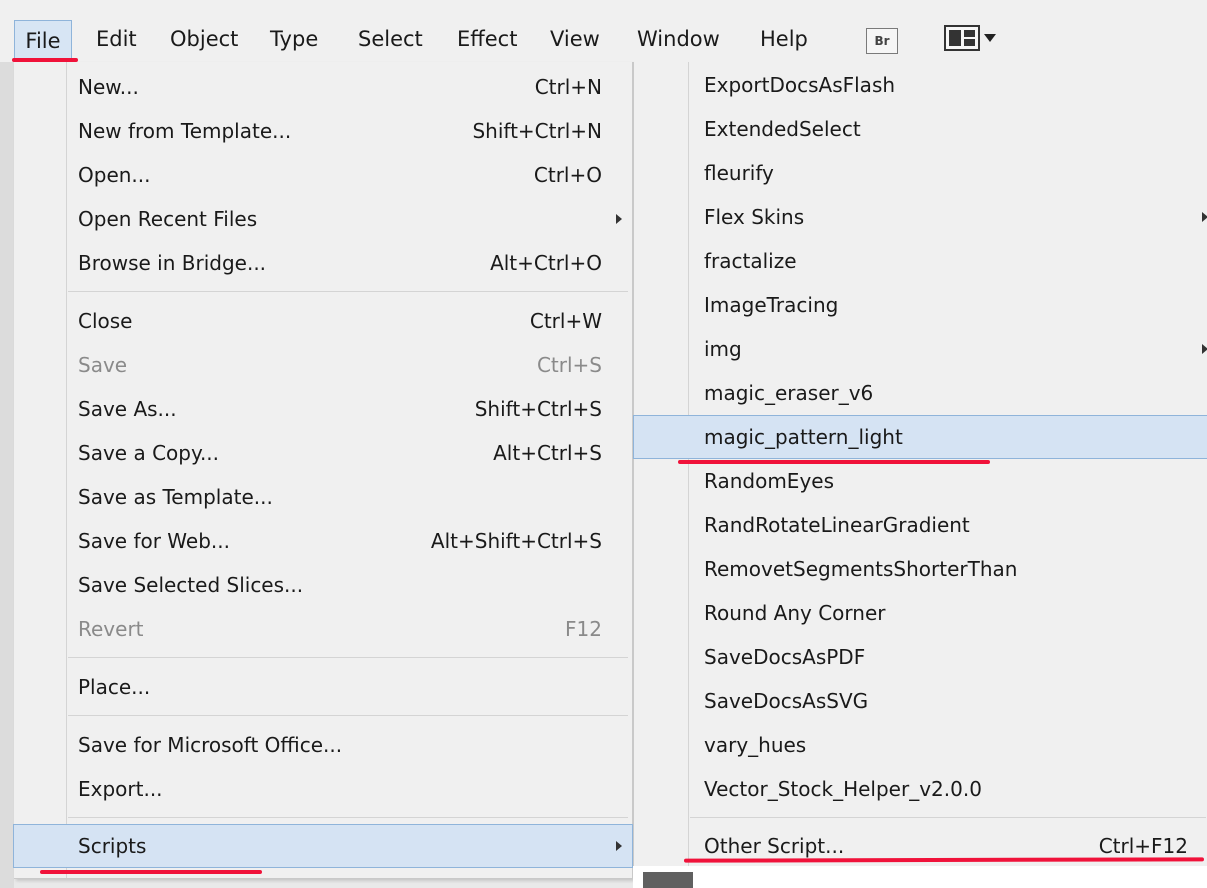 The width and height of the screenshot is (1207, 888). I want to click on menu-item-label: ImageTracing, so click(771, 305).